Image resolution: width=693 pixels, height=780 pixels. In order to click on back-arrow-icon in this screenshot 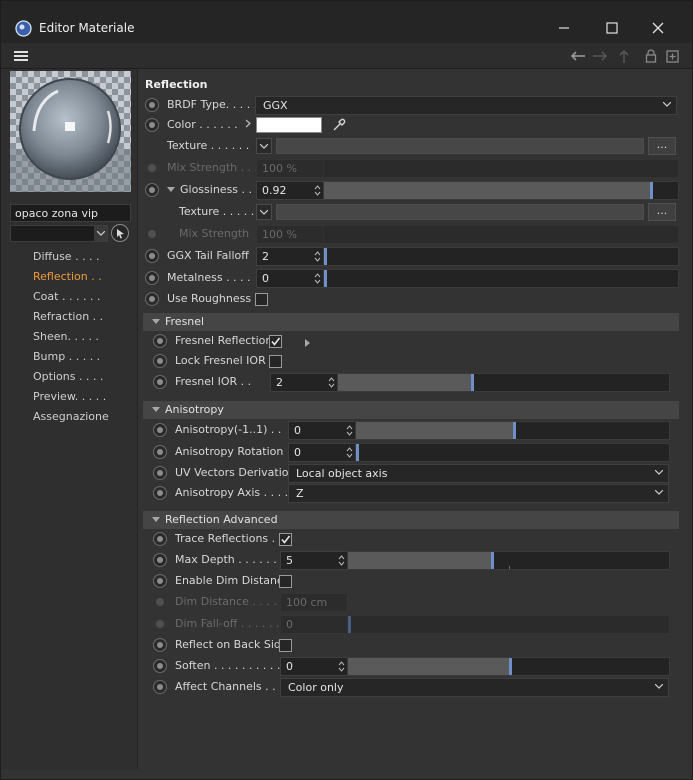, I will do `click(578, 56)`.